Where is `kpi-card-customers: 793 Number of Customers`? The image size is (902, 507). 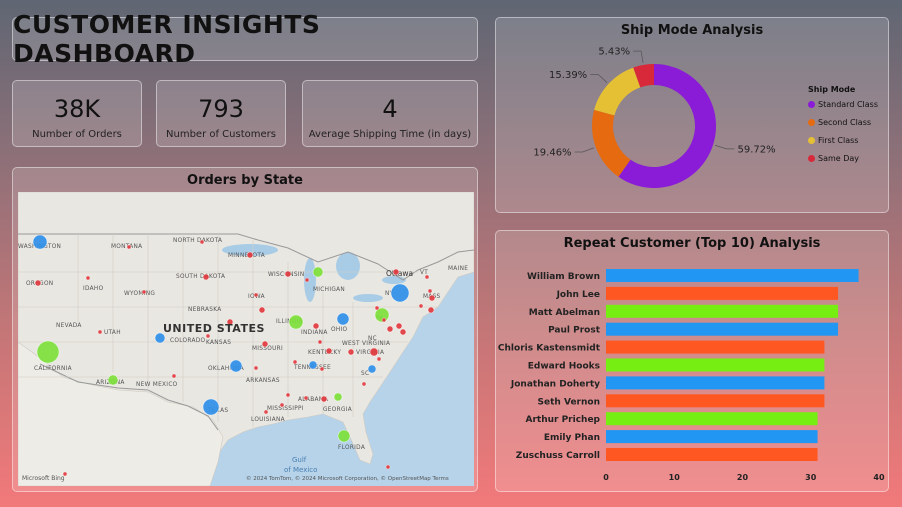 kpi-card-customers: 793 Number of Customers is located at coordinates (221, 113).